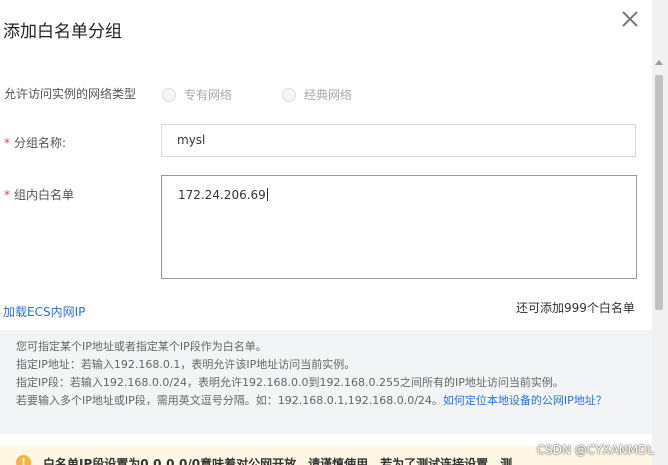  What do you see at coordinates (575, 308) in the screenshot?
I see `remaining-count: 还可添加999个白名单` at bounding box center [575, 308].